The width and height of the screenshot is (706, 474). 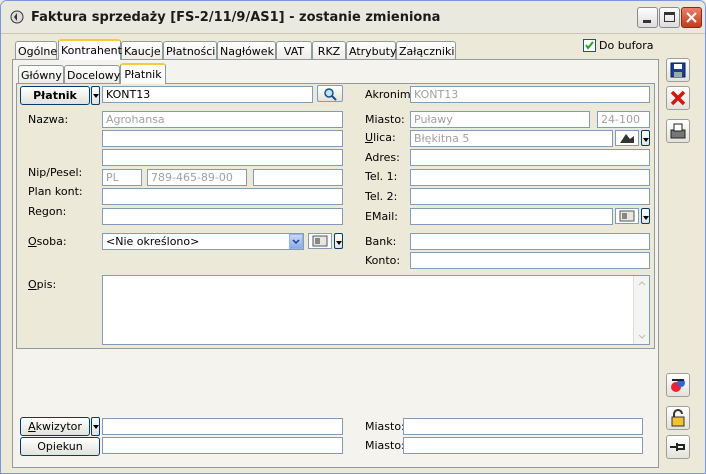 What do you see at coordinates (55, 191) in the screenshot?
I see `plan-kont-label: Plan kont:` at bounding box center [55, 191].